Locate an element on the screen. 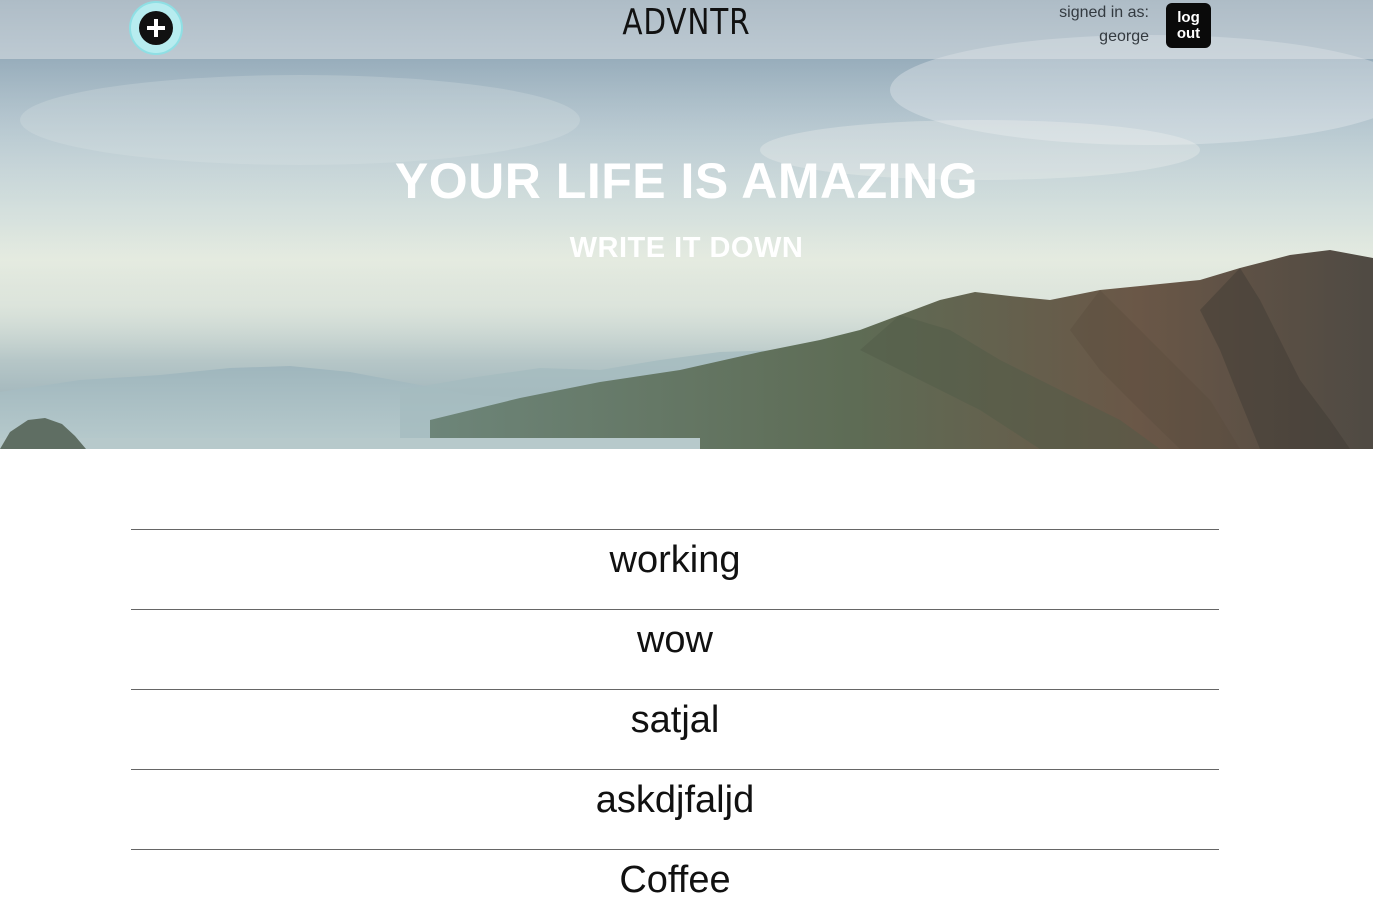 Image resolution: width=1373 pixels, height=919 pixels. entry-item: wow is located at coordinates (675, 649).